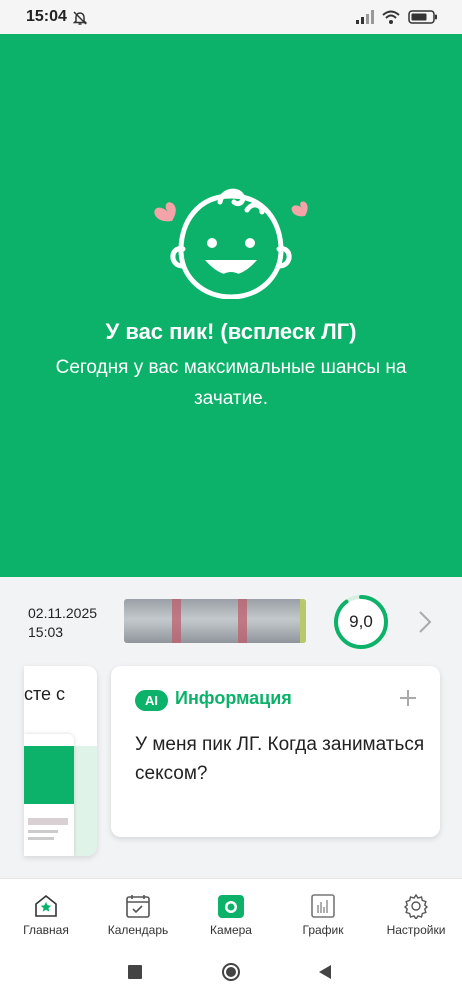 This screenshot has width=462, height=1000. What do you see at coordinates (325, 974) in the screenshot?
I see `back-triangle-icon` at bounding box center [325, 974].